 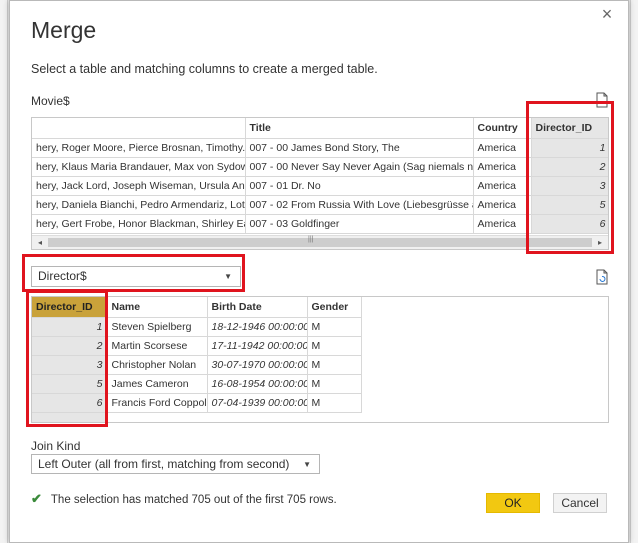 I want to click on checkmark-icon: ✔, so click(x=36, y=498).